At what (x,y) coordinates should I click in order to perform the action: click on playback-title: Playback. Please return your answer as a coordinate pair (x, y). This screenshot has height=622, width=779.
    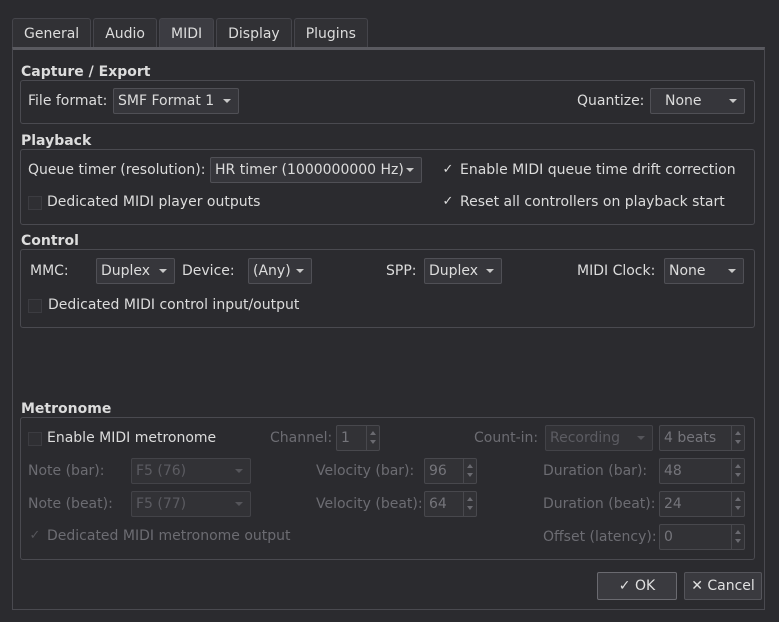
    Looking at the image, I should click on (56, 141).